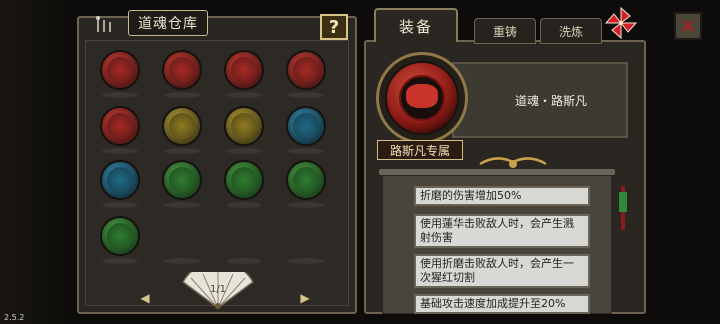 Image resolution: width=720 pixels, height=324 pixels. What do you see at coordinates (623, 208) in the screenshot?
I see `tassel-icon` at bounding box center [623, 208].